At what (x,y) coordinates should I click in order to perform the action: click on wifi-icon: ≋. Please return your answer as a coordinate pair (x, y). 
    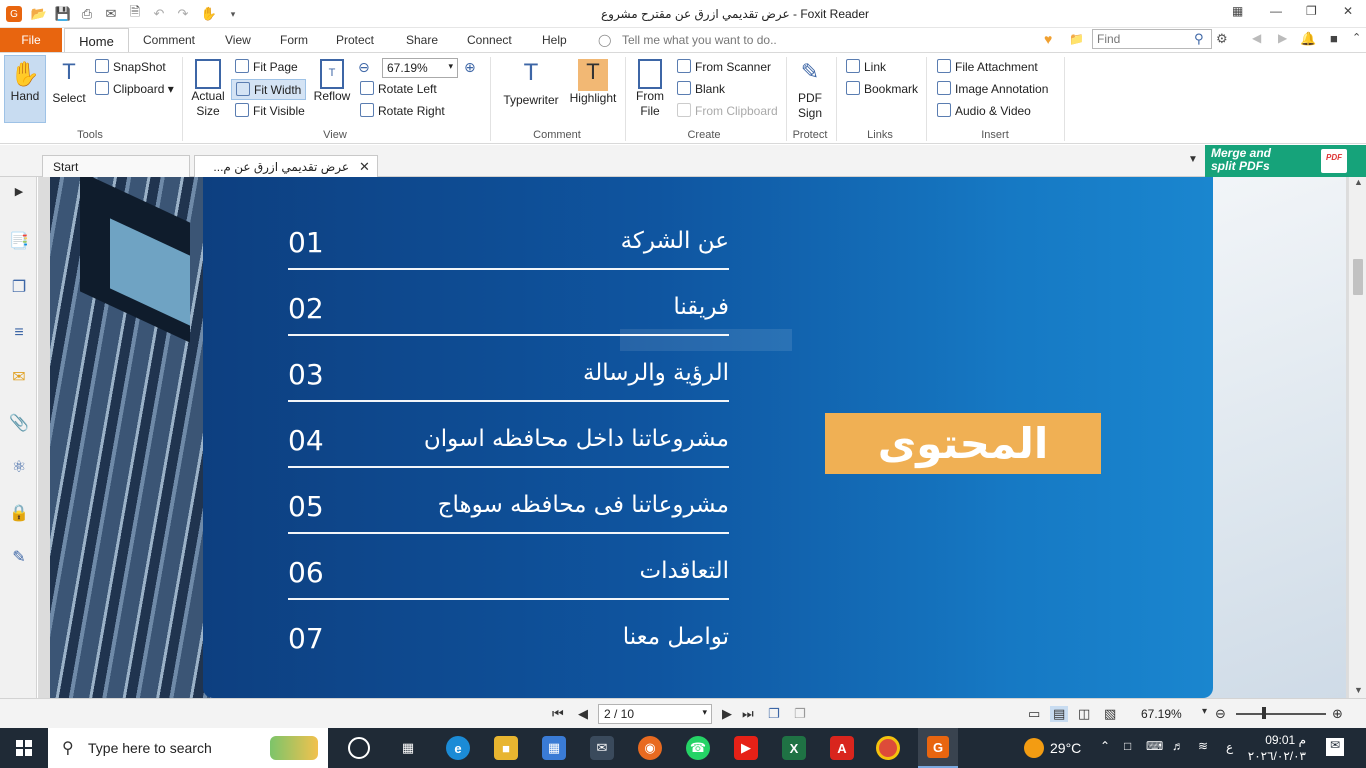
    Looking at the image, I should click on (1203, 746).